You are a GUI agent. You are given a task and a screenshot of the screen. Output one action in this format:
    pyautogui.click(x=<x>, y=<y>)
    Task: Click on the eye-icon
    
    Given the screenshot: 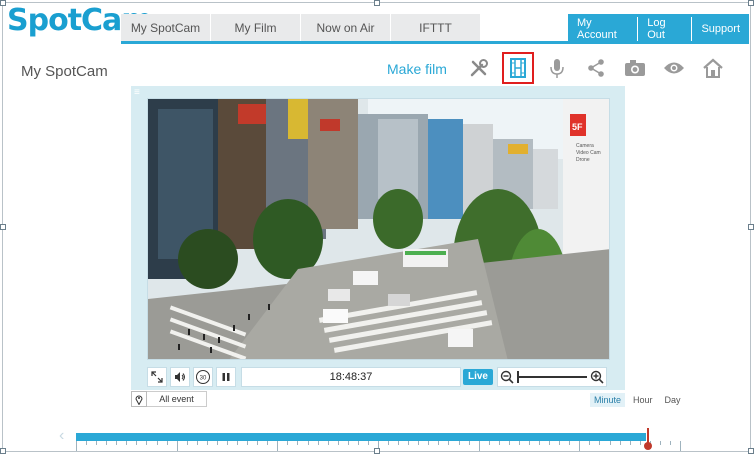 What is the action you would take?
    pyautogui.click(x=674, y=68)
    